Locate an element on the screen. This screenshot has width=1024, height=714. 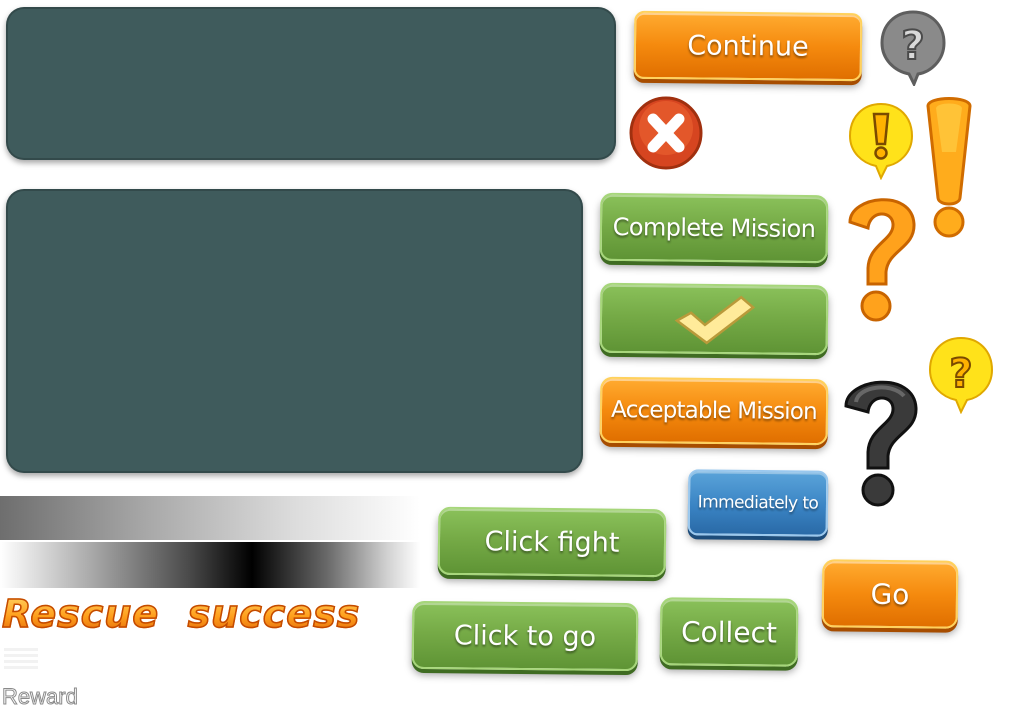
rescue-success-title: Rescue success is located at coordinates (181, 614).